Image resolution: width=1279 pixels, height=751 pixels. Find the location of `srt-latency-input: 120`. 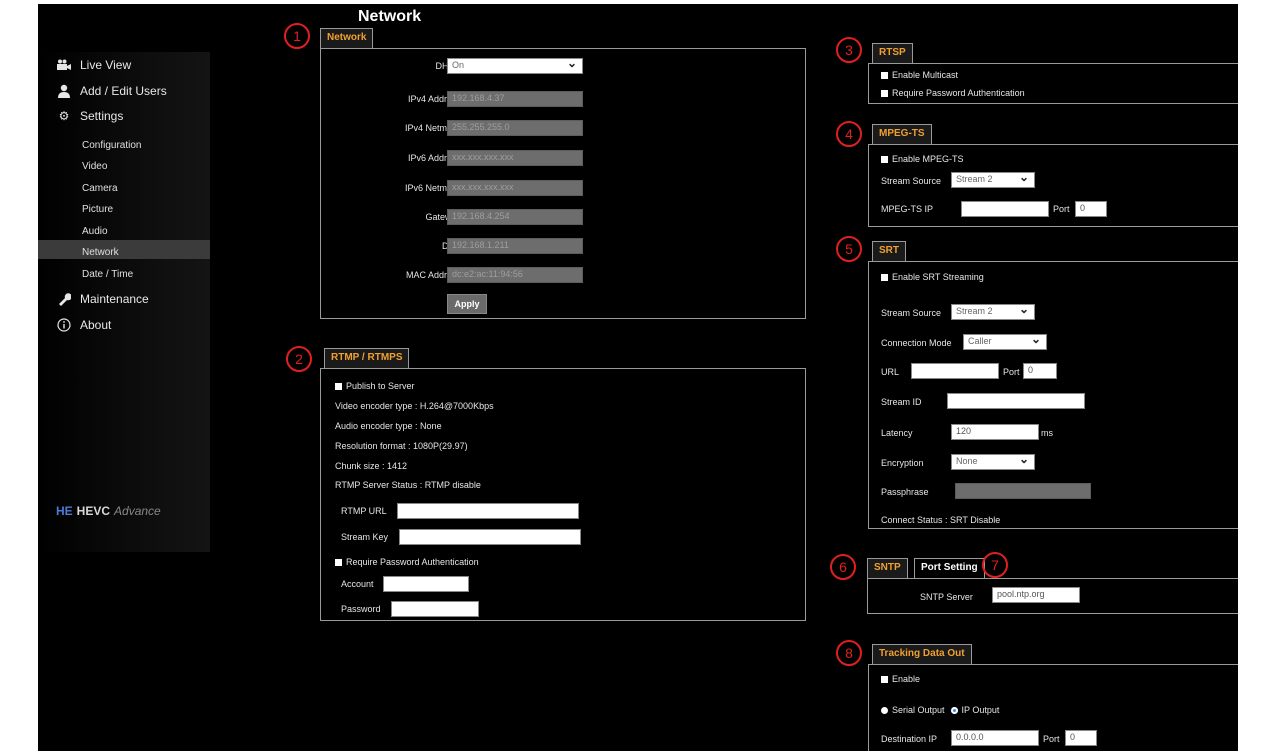

srt-latency-input: 120 is located at coordinates (995, 432).